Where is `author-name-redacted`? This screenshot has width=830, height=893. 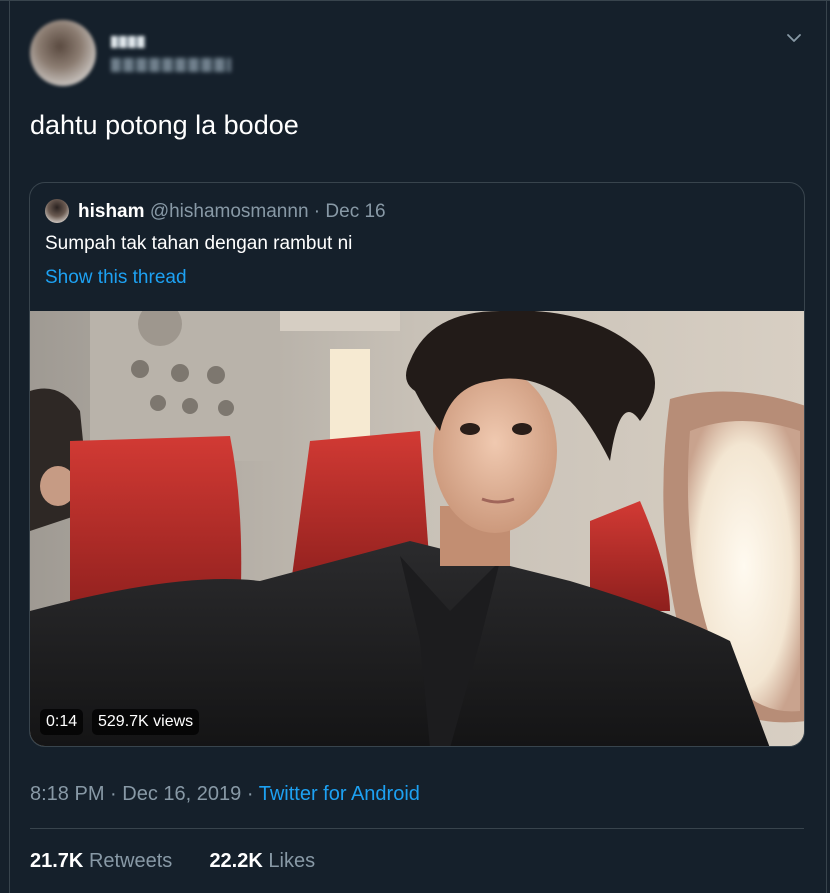 author-name-redacted is located at coordinates (128, 42).